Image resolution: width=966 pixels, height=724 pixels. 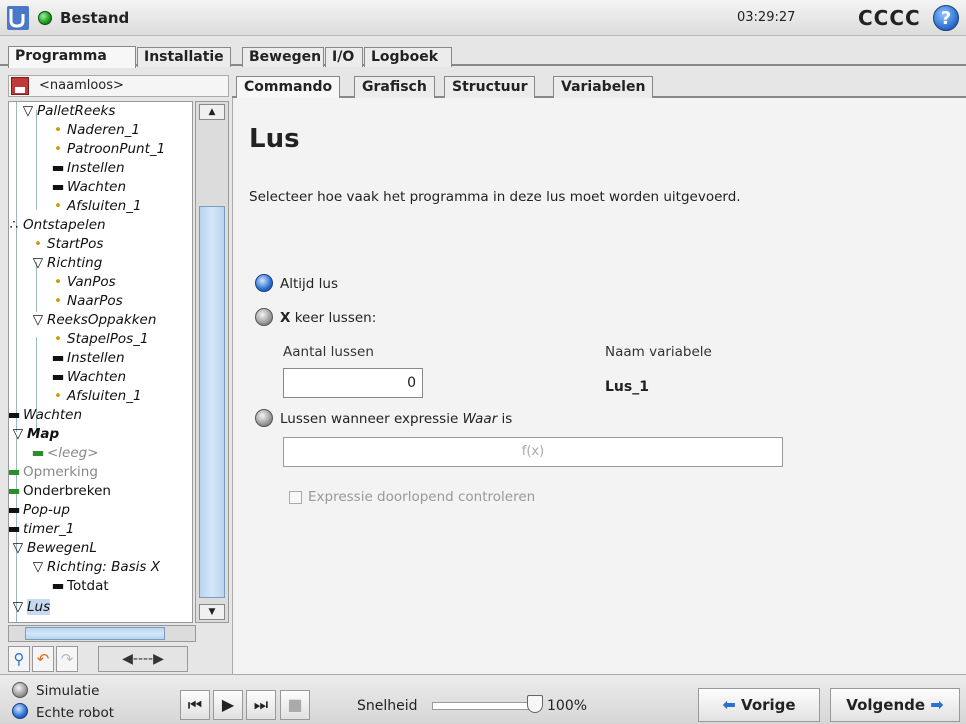 What do you see at coordinates (67, 691) in the screenshot?
I see `simulation-label: Simulatie` at bounding box center [67, 691].